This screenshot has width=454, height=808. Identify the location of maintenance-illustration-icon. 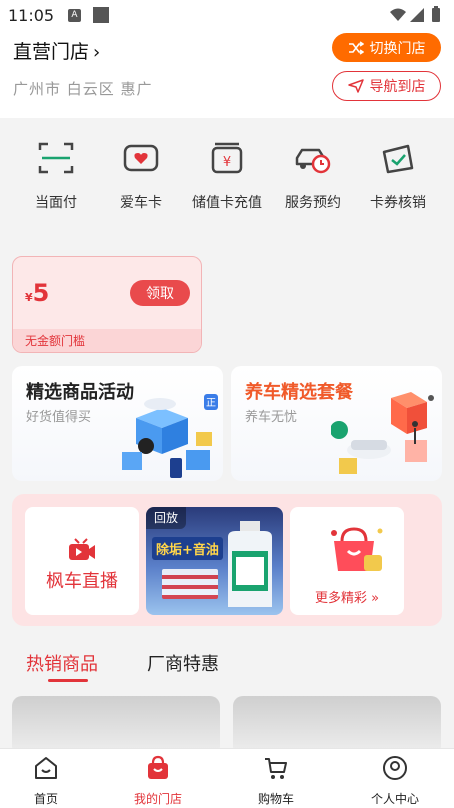
(382, 433).